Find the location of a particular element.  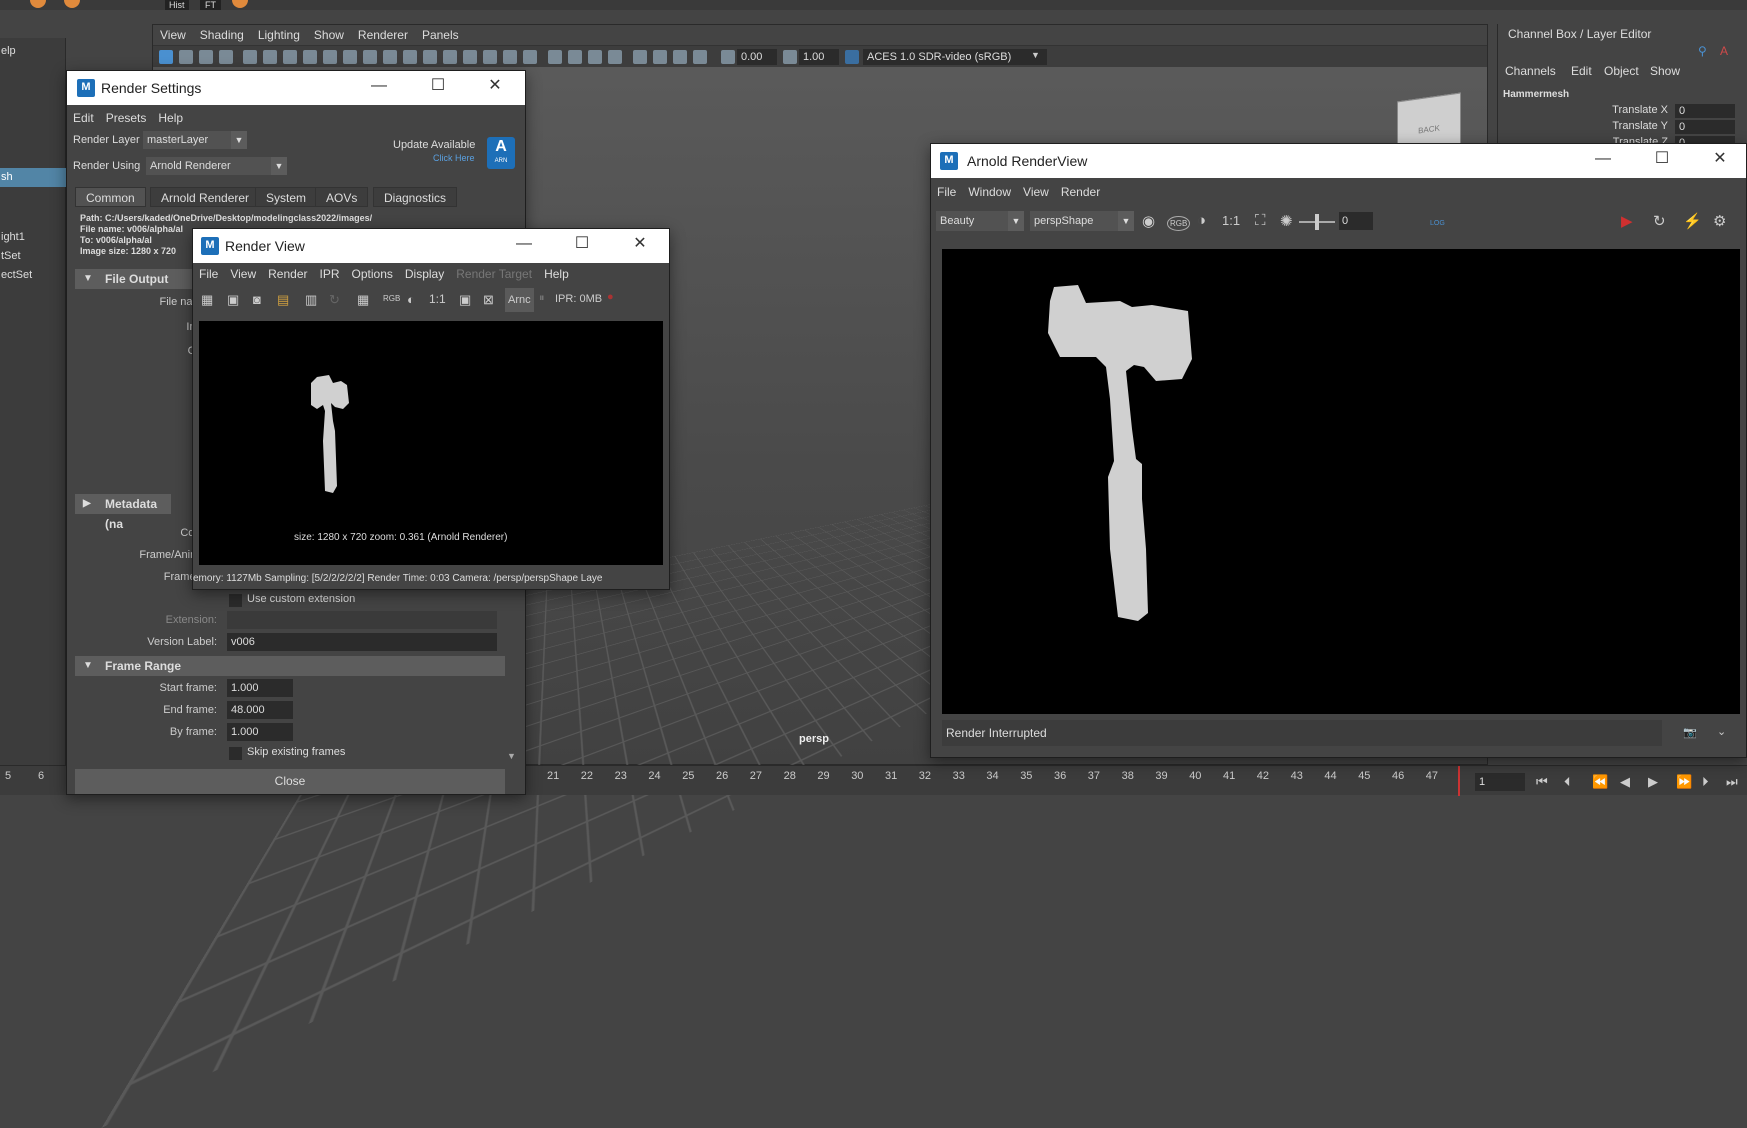

image-plane-icon is located at coordinates (226, 57).